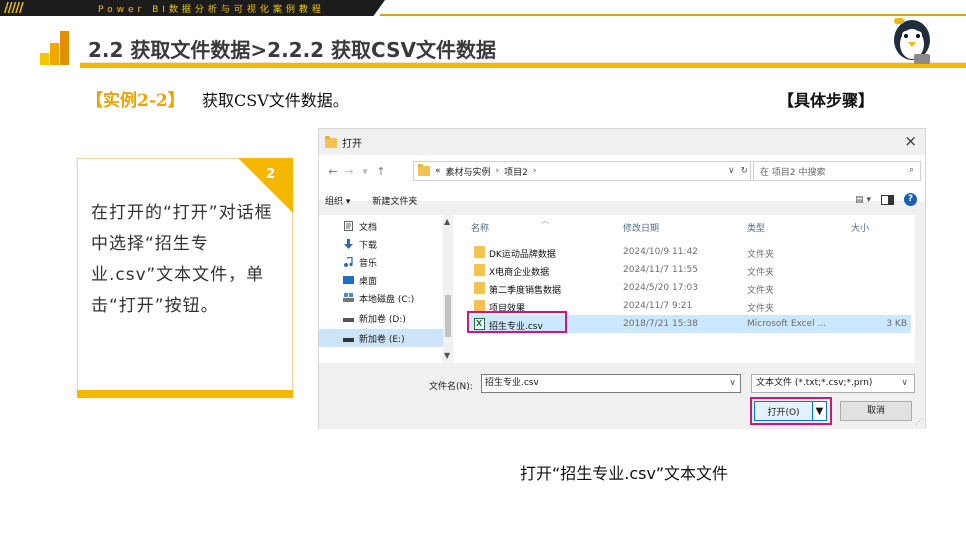 The height and width of the screenshot is (544, 966). I want to click on banner-gold-line, so click(673, 15).